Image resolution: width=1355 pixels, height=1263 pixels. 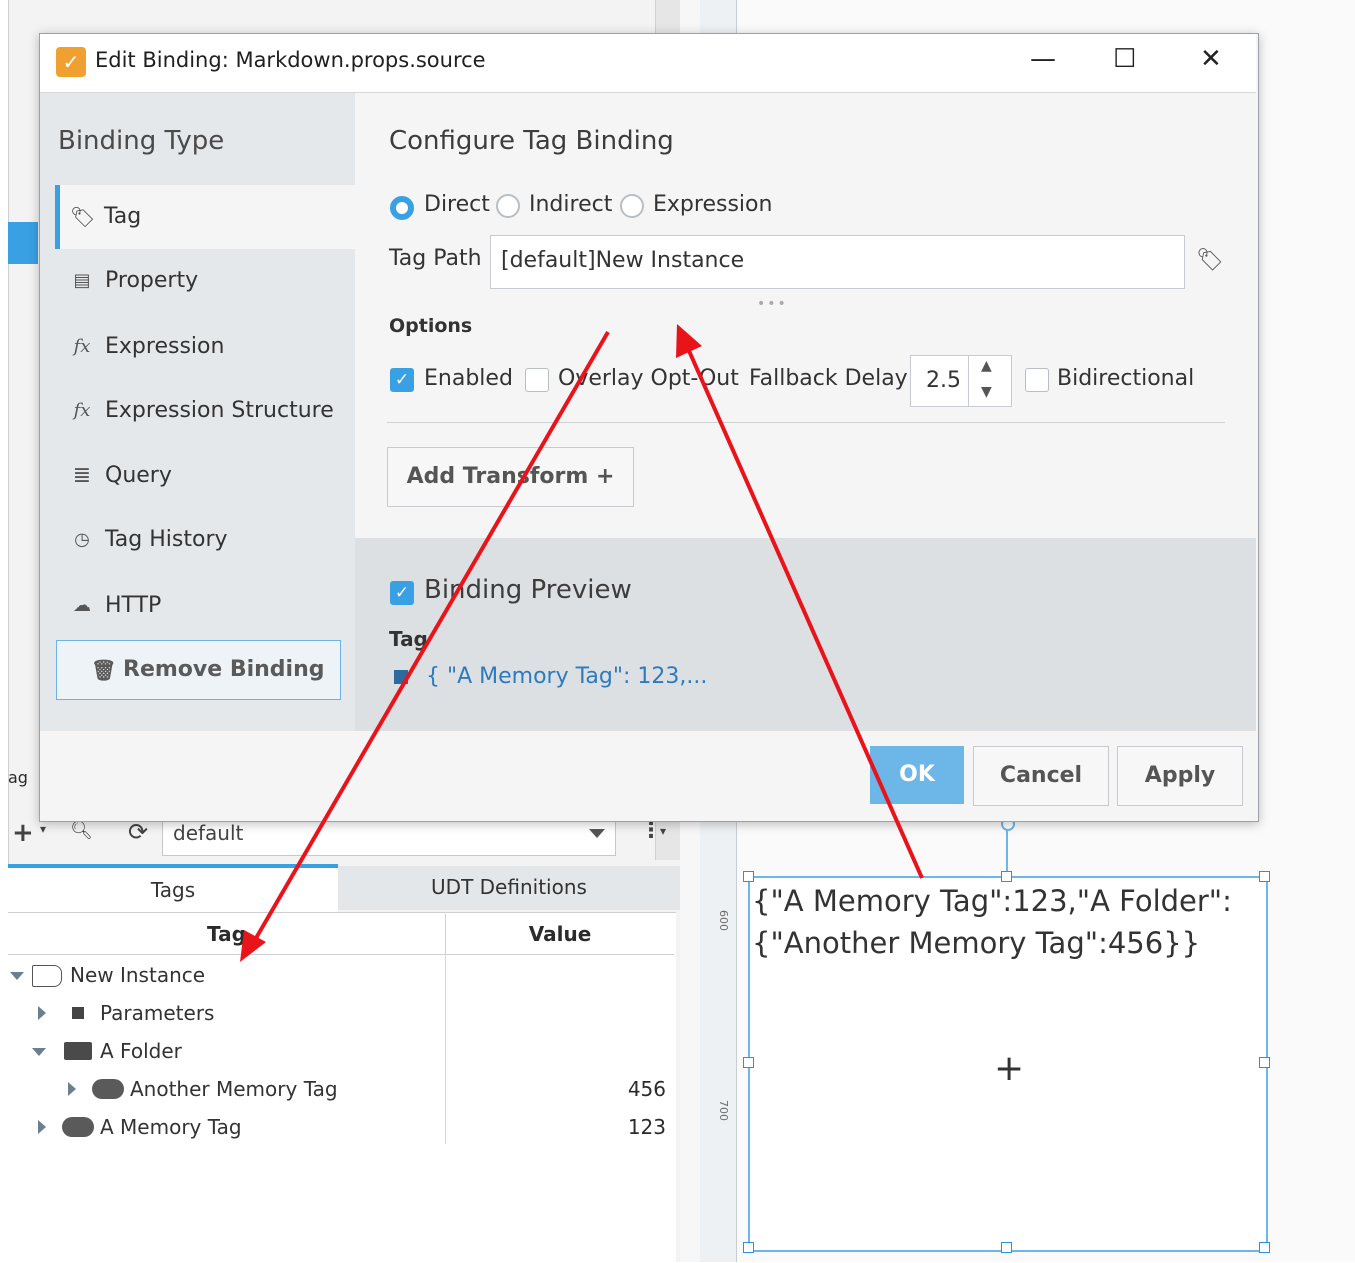 What do you see at coordinates (1041, 776) in the screenshot?
I see `cancel-button: Cancel` at bounding box center [1041, 776].